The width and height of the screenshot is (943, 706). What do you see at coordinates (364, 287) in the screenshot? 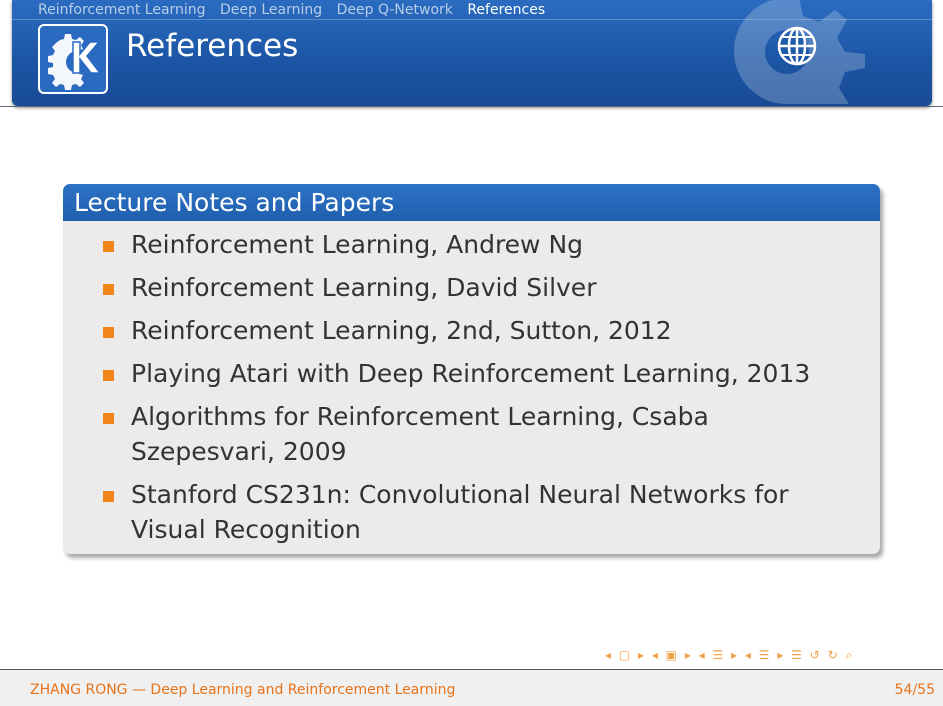
I see `list-item-text: Reinforcement Learning, David Silver` at bounding box center [364, 287].